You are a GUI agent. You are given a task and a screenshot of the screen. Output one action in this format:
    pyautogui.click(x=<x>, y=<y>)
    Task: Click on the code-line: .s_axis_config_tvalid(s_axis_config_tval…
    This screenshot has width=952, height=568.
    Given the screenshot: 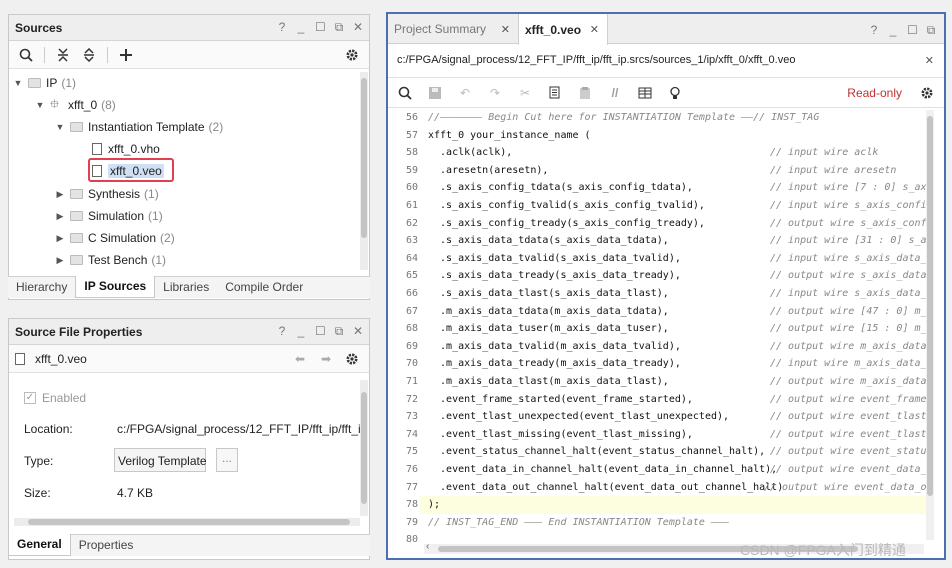 What is the action you would take?
    pyautogui.click(x=566, y=205)
    